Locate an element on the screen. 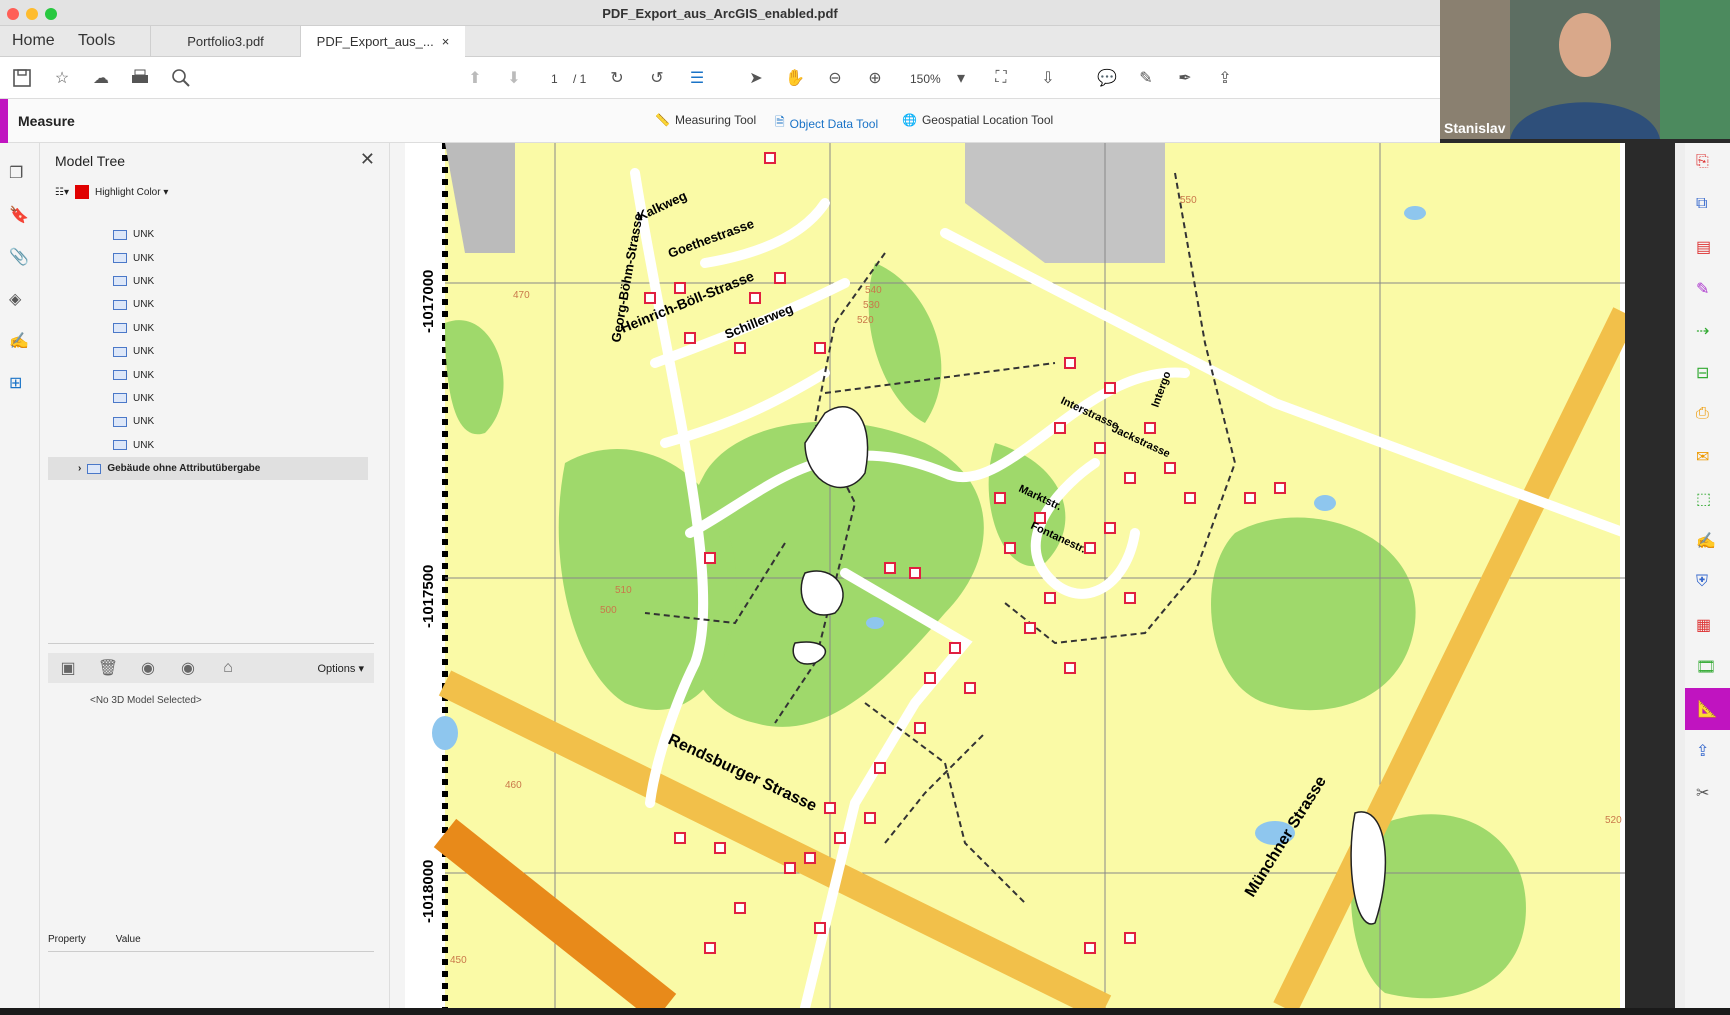 The image size is (1730, 1015). 3d-view-icon: ▣ is located at coordinates (68, 668).